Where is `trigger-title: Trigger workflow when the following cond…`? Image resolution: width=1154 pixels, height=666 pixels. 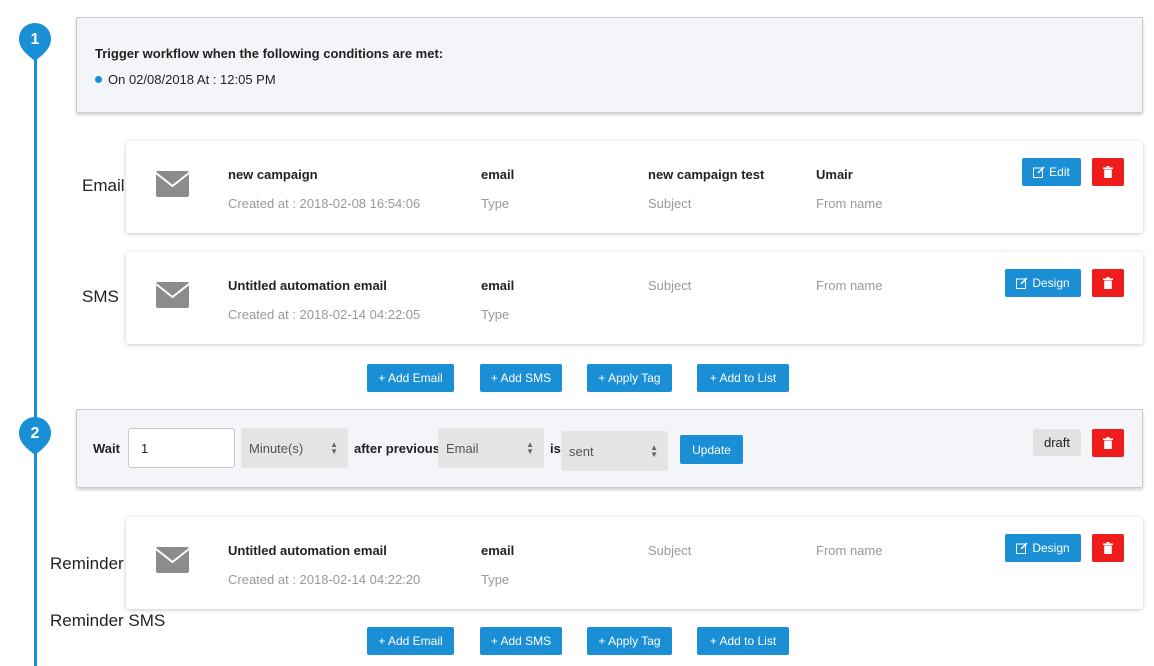
trigger-title: Trigger workflow when the following cond… is located at coordinates (269, 53).